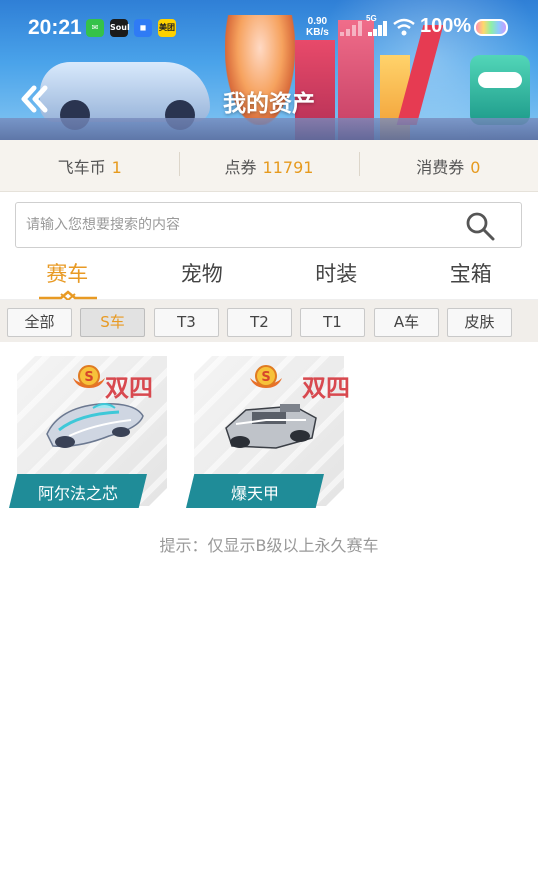 Image resolution: width=538 pixels, height=892 pixels. I want to click on wechat-icon: ✉, so click(95, 28).